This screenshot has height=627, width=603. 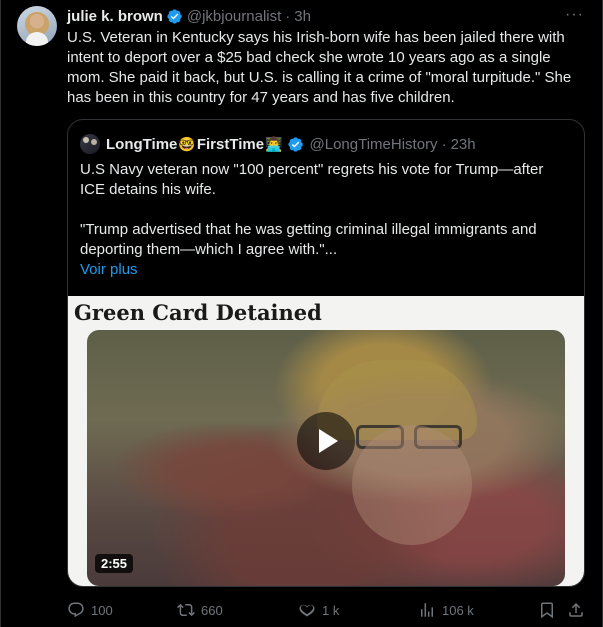 I want to click on author-avatar, so click(x=37, y=26).